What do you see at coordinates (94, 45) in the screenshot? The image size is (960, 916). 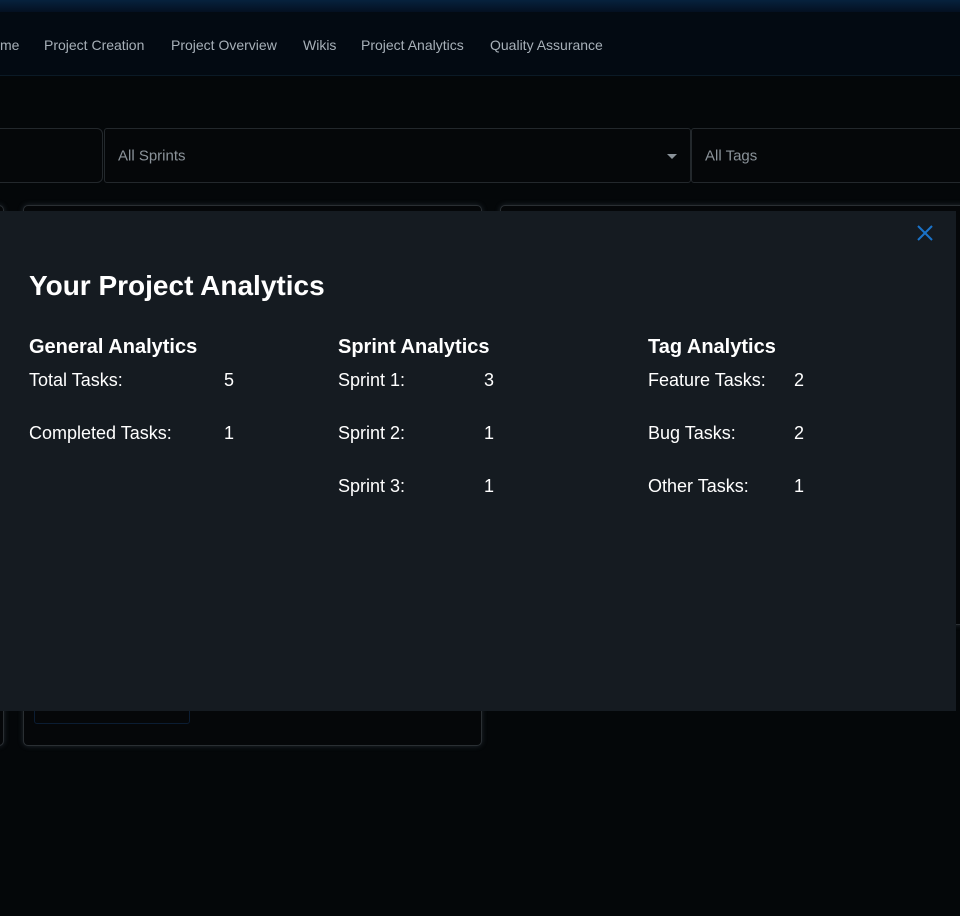 I see `nav-item-project-creation: Project Creation` at bounding box center [94, 45].